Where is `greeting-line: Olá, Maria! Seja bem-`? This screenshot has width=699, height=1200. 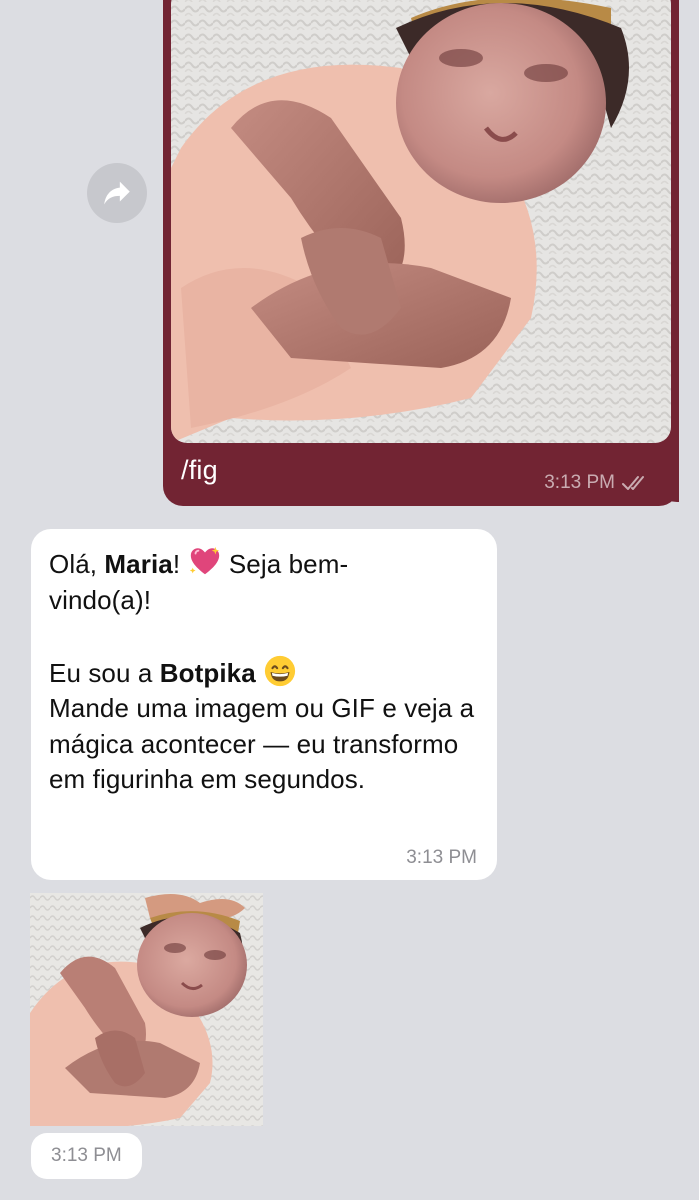
greeting-line: Olá, Maria! Seja bem- is located at coordinates (264, 564).